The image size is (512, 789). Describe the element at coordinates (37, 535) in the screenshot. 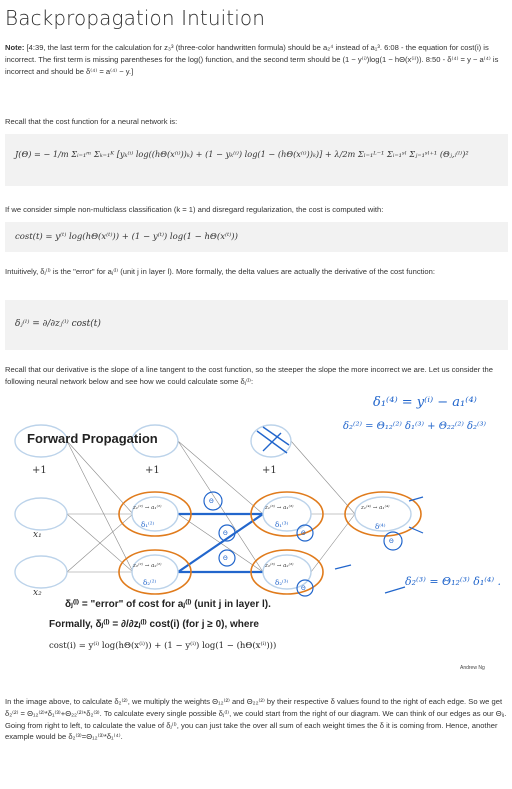

I see `input-x1: x₁` at that location.